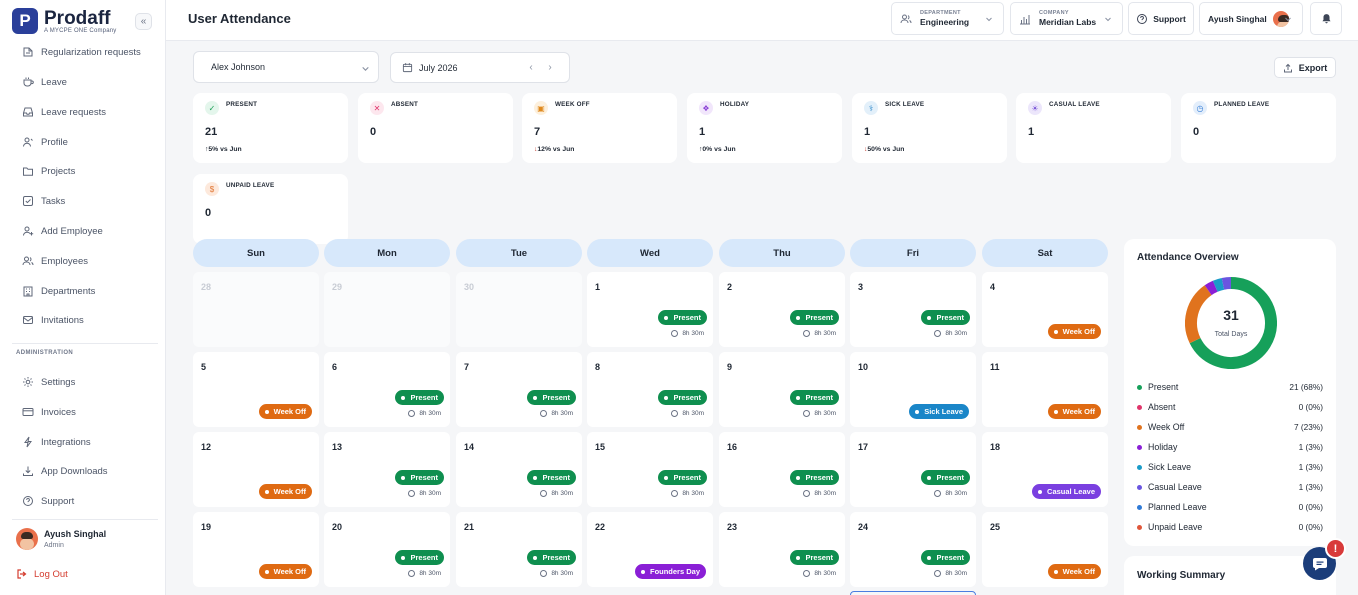  I want to click on cup-icon, so click(28, 82).